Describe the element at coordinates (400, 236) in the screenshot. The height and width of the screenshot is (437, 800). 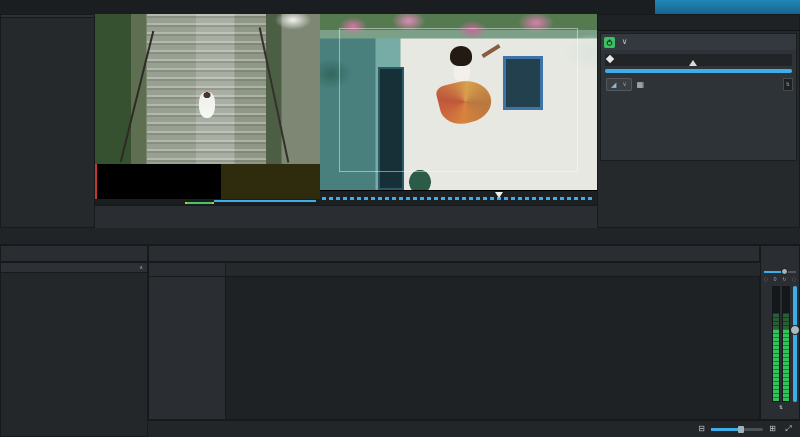
I see `dock-tab-bar` at that location.